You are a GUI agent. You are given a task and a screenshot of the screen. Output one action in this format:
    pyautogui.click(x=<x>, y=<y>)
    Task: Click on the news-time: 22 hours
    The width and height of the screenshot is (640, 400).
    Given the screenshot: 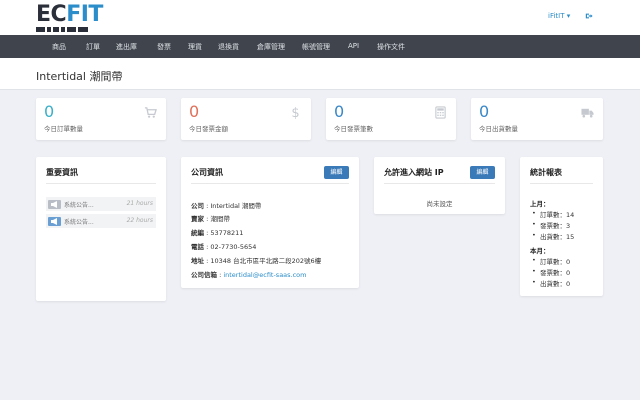 What is the action you would take?
    pyautogui.click(x=139, y=220)
    